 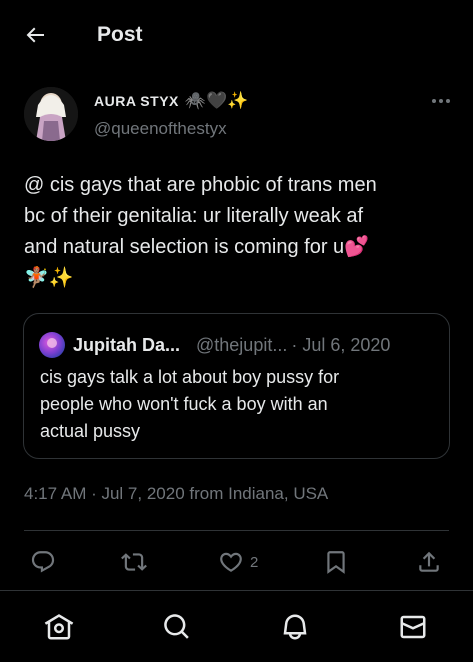 I want to click on repost-button, so click(x=134, y=562).